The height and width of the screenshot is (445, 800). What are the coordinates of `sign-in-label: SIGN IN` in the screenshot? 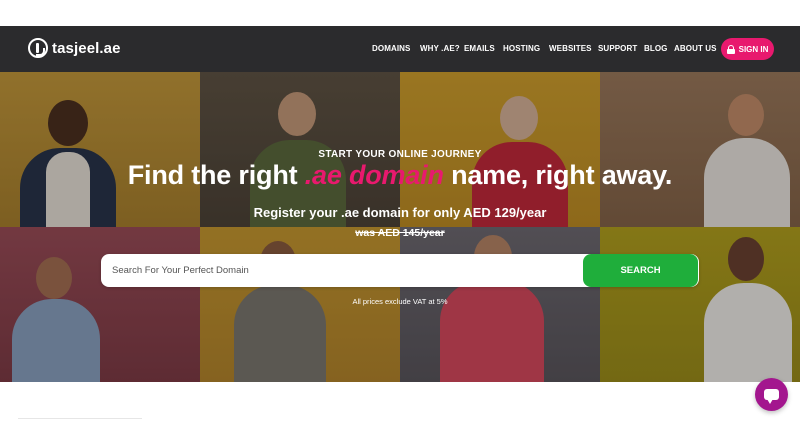 It's located at (753, 49).